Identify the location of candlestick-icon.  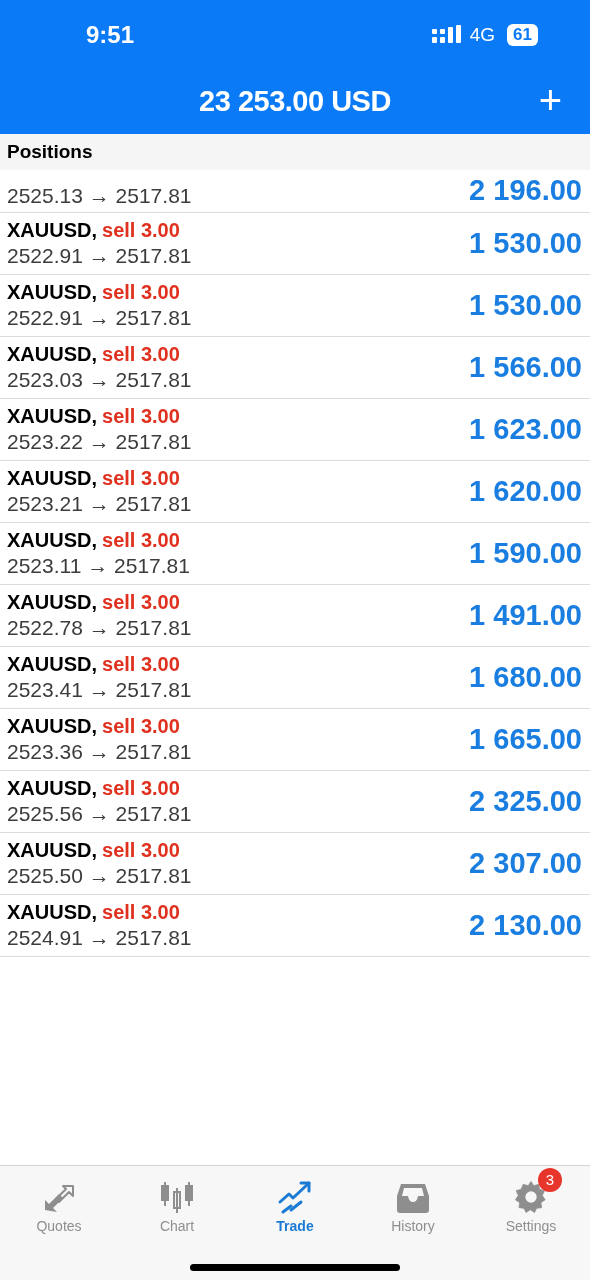
(177, 1197).